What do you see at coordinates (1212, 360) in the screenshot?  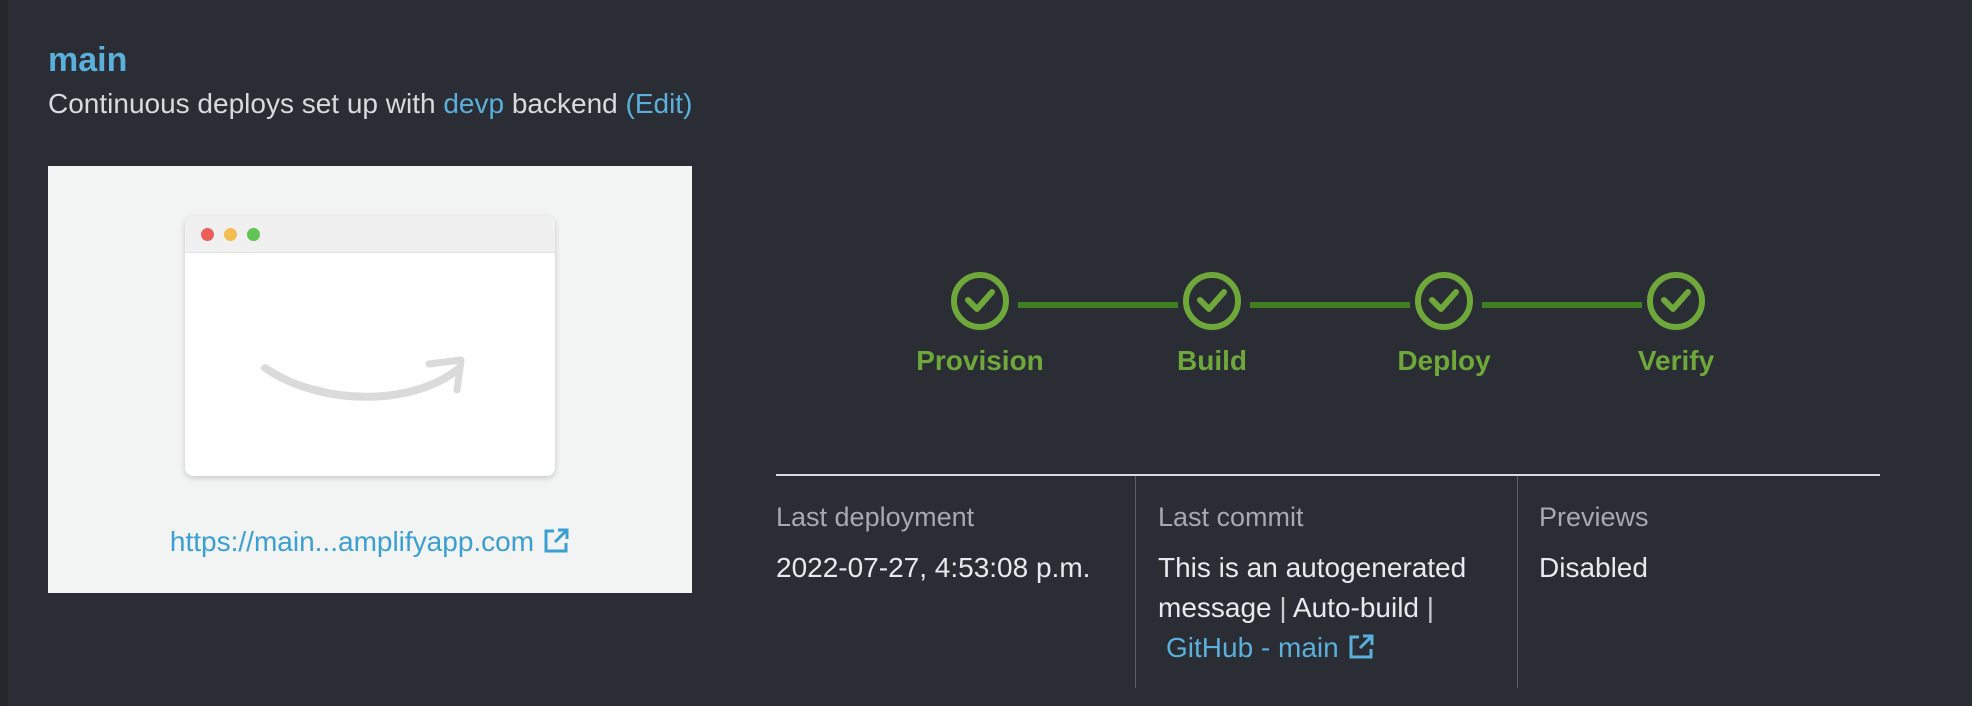 I see `stage-label: Build` at bounding box center [1212, 360].